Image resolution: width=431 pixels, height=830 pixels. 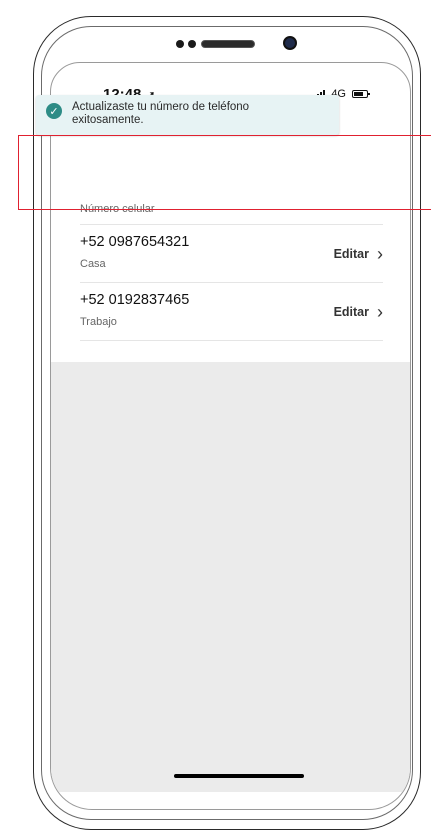 I want to click on phone-label: Casa, so click(x=93, y=264).